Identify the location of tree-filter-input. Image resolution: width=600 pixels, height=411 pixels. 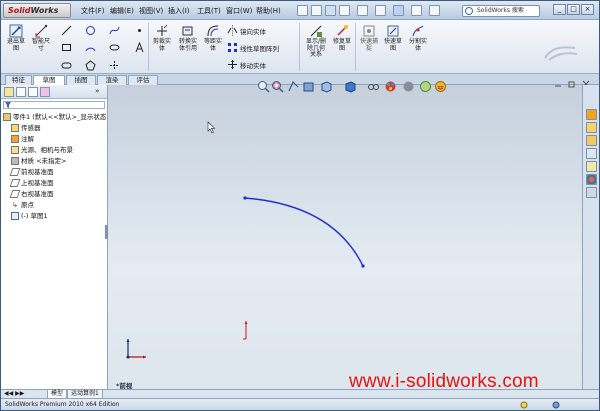
(54, 105).